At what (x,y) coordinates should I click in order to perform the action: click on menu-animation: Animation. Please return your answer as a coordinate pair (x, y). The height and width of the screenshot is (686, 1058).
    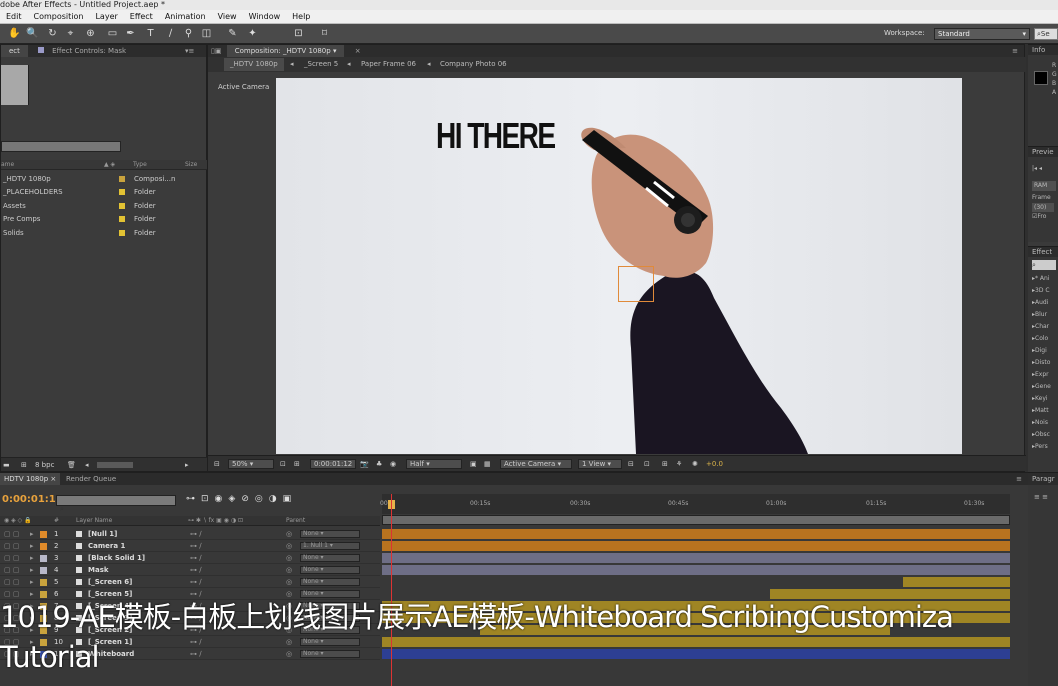
    Looking at the image, I should click on (185, 16).